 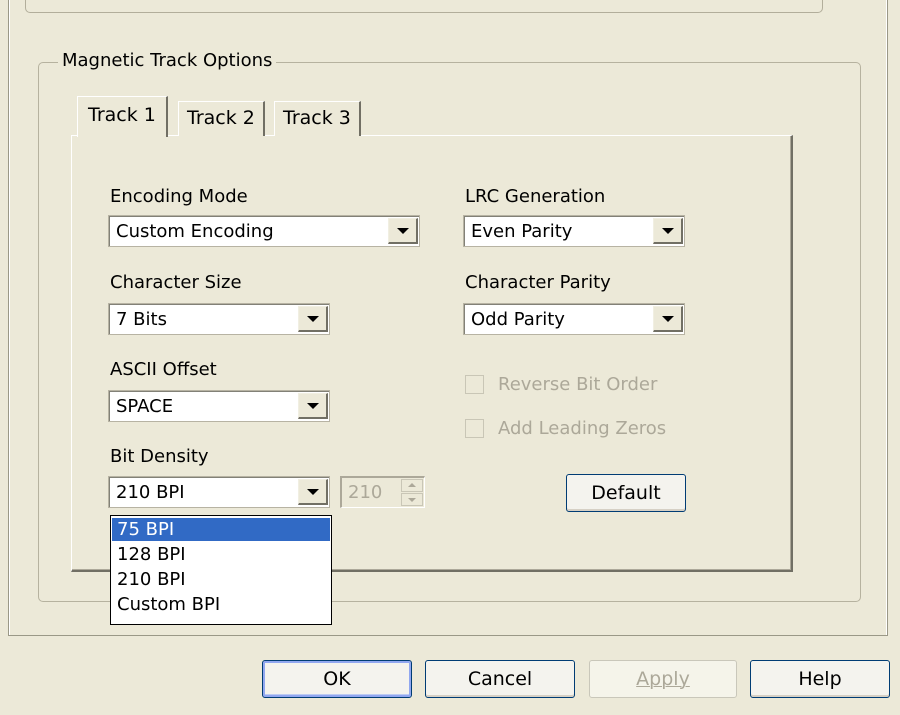 What do you see at coordinates (474, 384) in the screenshot?
I see `reverse-bit-order-checkbox` at bounding box center [474, 384].